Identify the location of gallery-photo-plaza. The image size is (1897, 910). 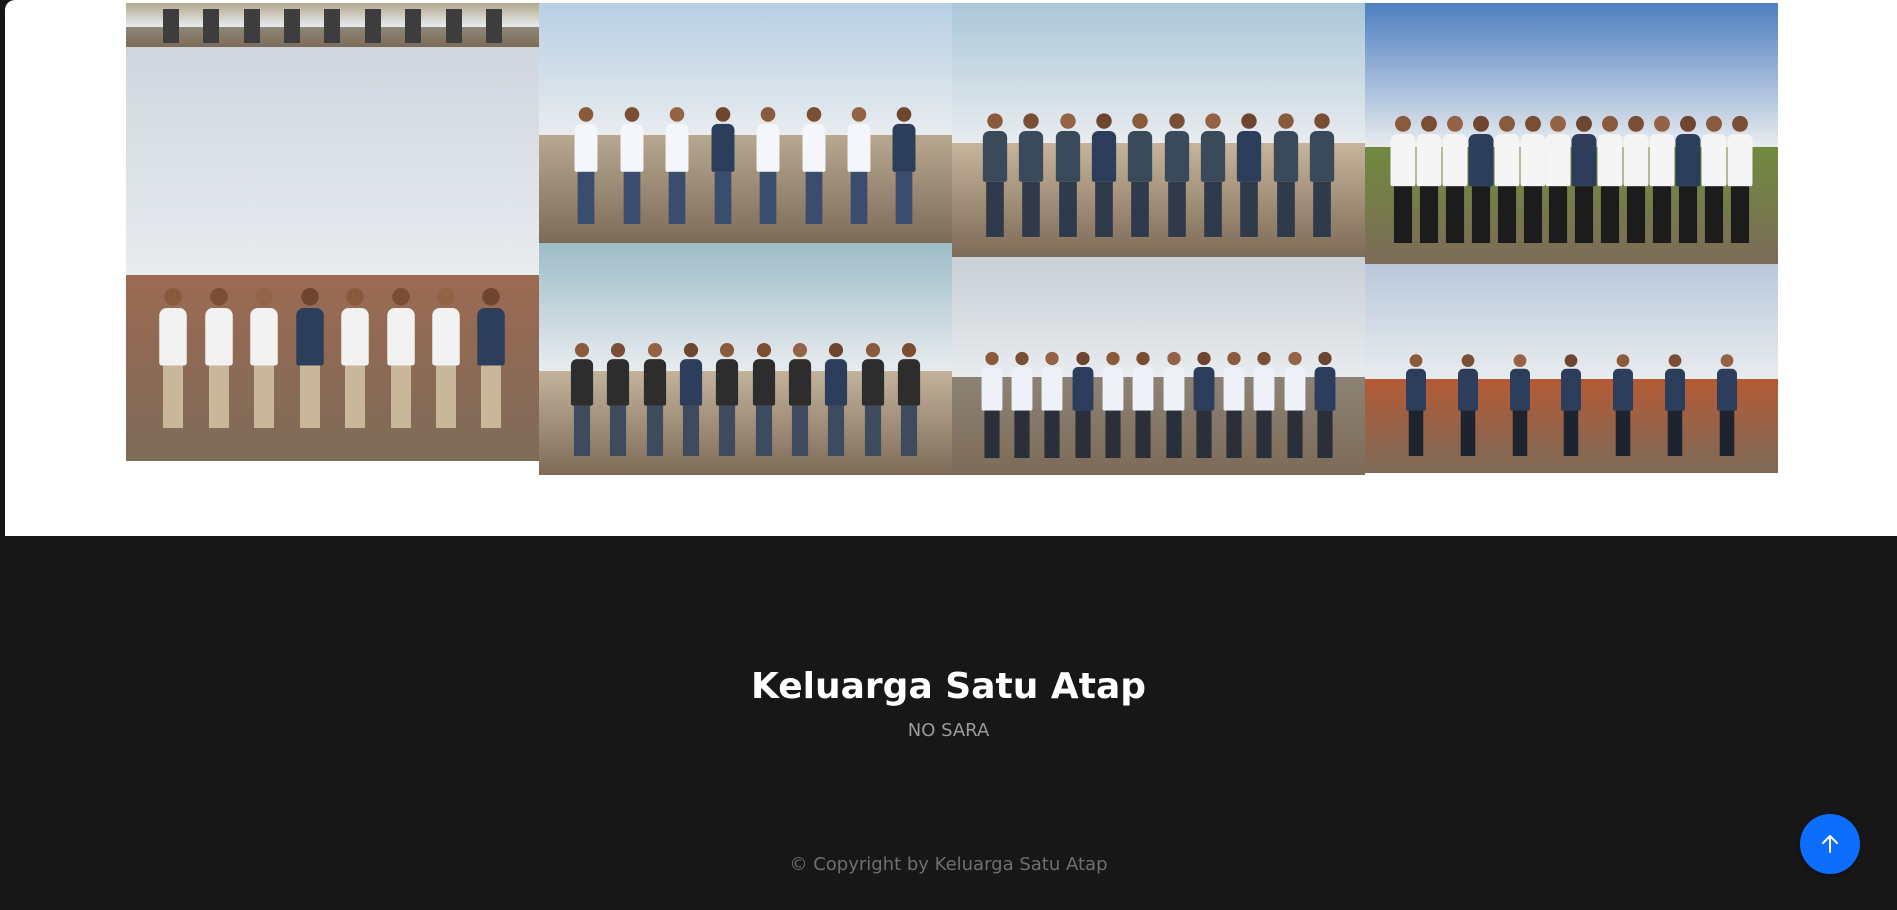
(1158, 366).